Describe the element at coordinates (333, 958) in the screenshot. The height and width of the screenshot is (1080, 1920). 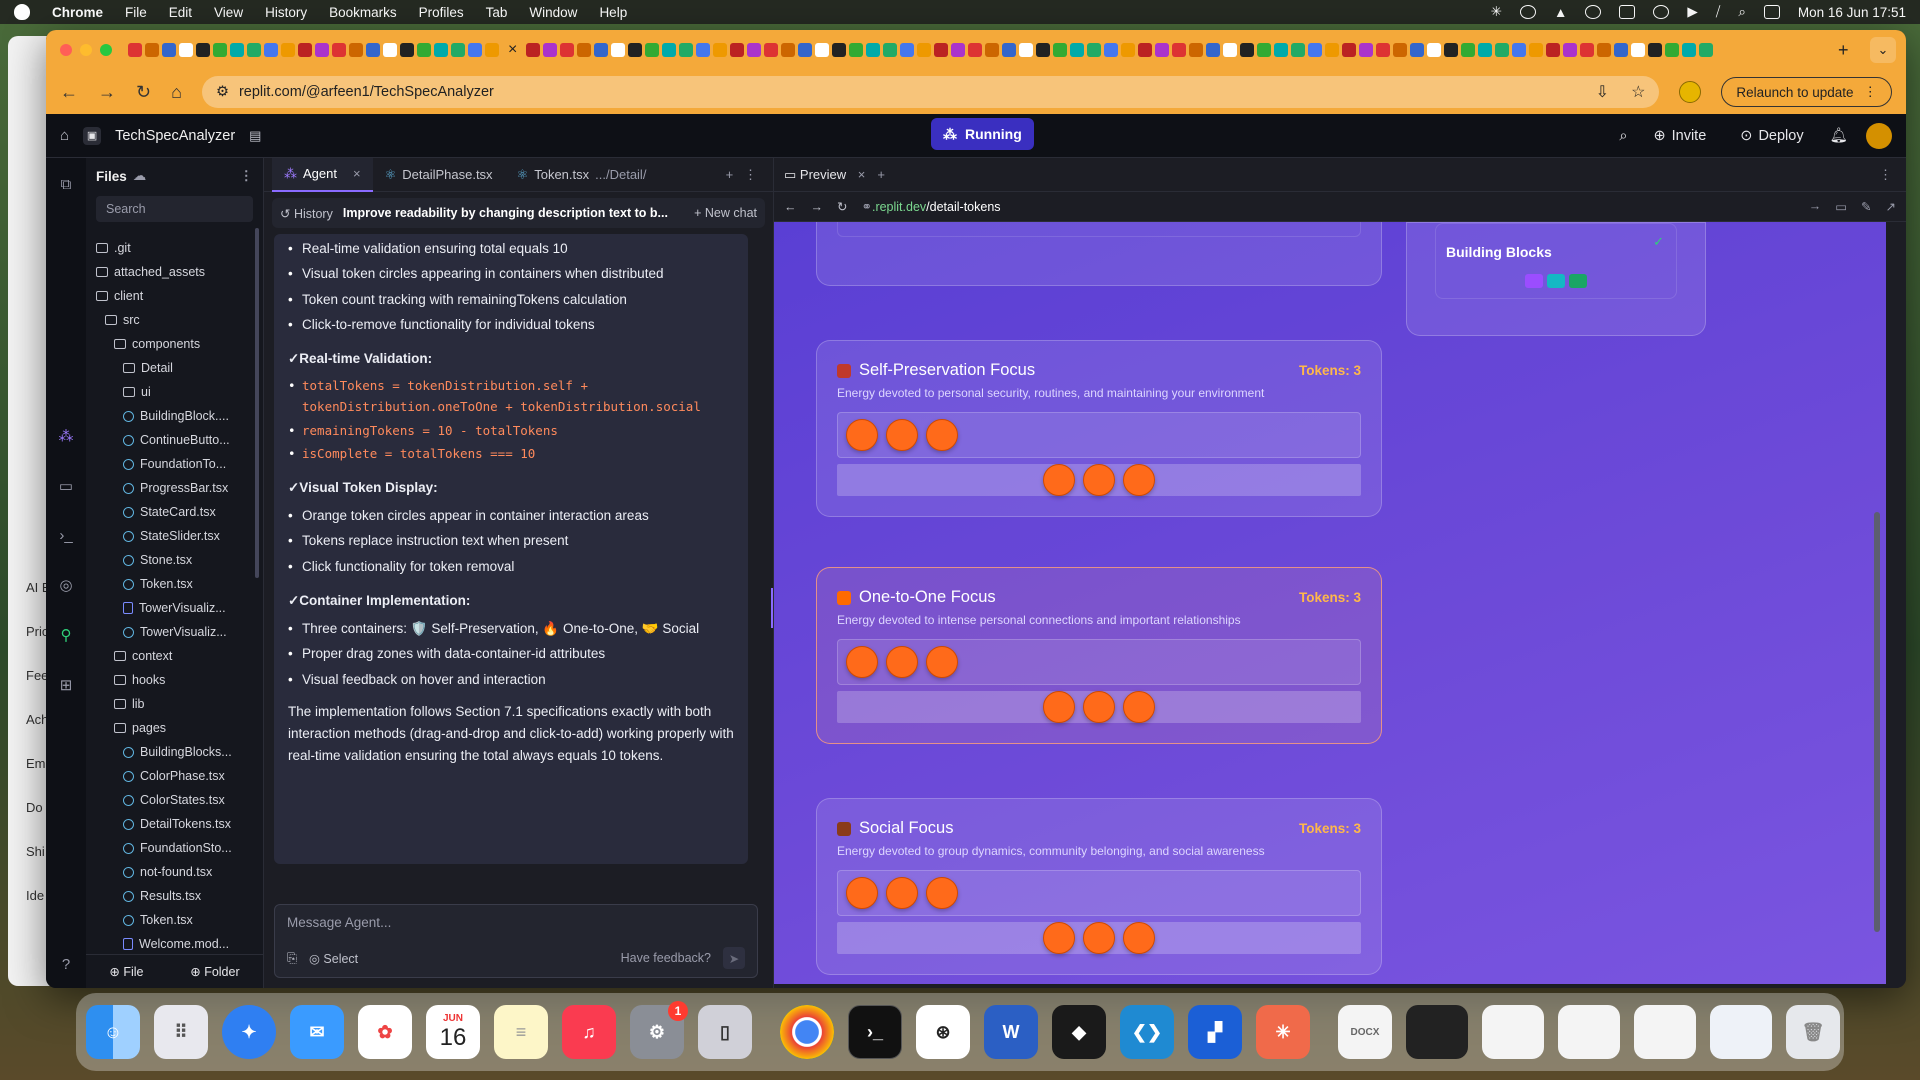
I see `select-button: ◎ Select` at that location.